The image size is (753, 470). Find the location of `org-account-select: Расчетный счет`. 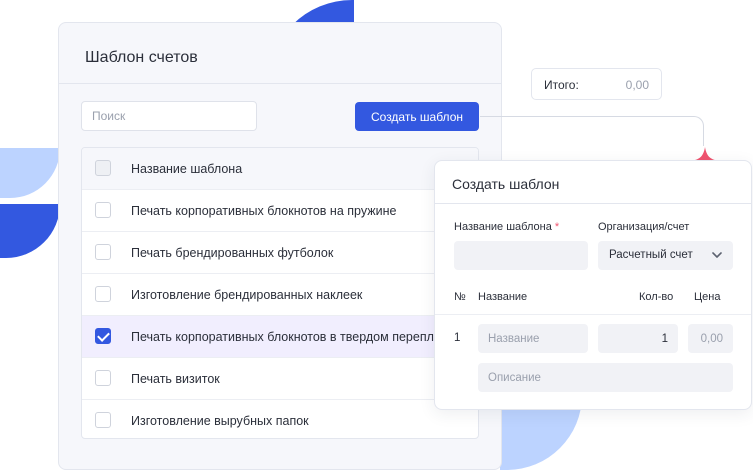

org-account-select: Расчетный счет is located at coordinates (665, 255).